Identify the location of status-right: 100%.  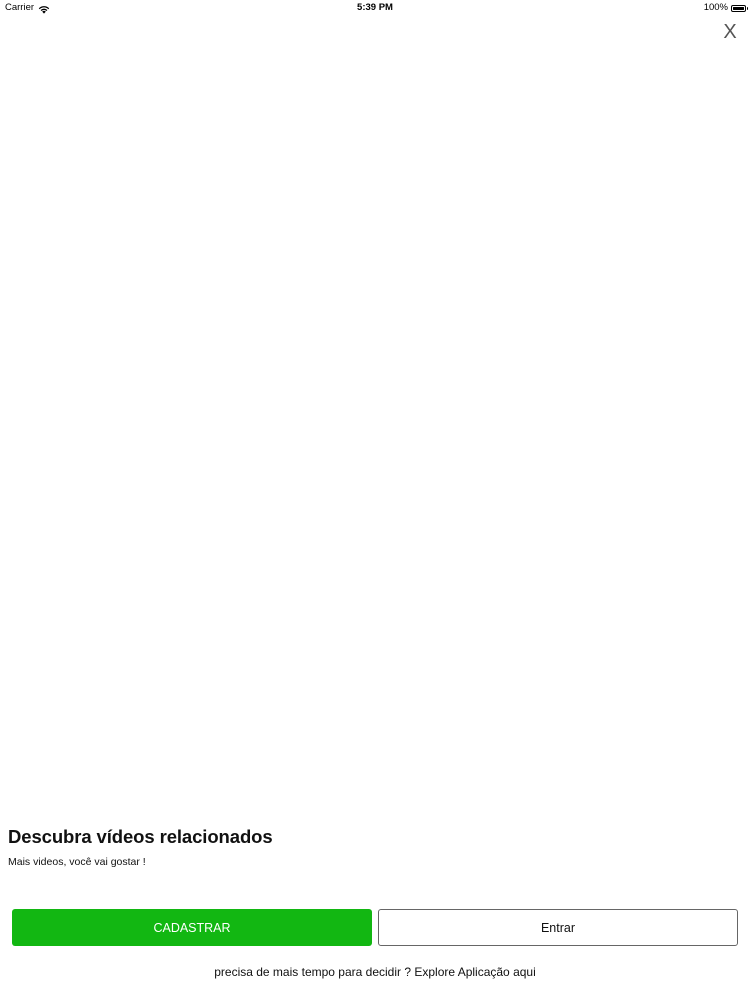
(725, 8).